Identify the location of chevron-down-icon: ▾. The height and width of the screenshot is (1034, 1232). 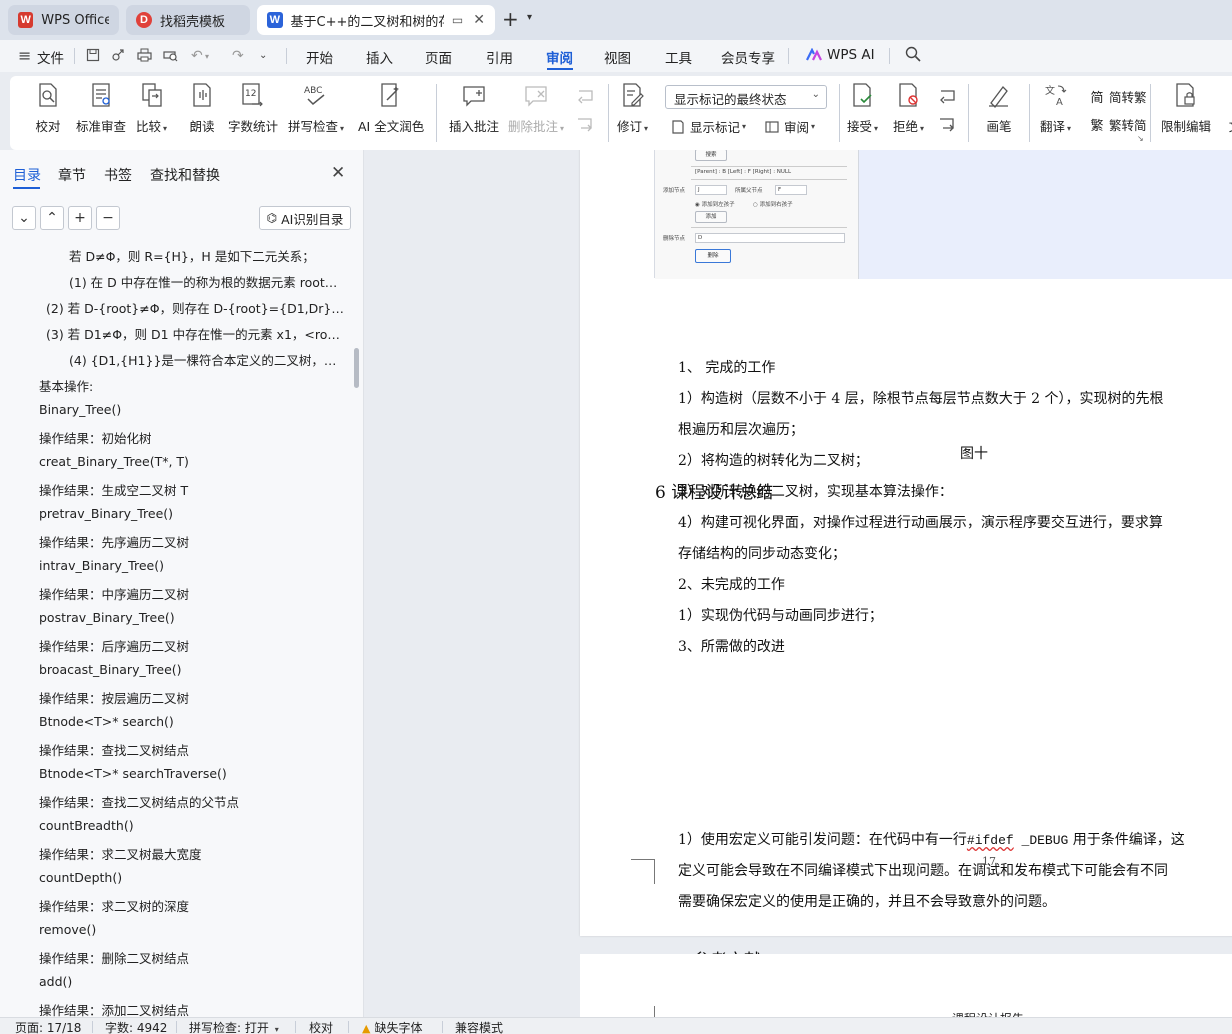
(529, 17).